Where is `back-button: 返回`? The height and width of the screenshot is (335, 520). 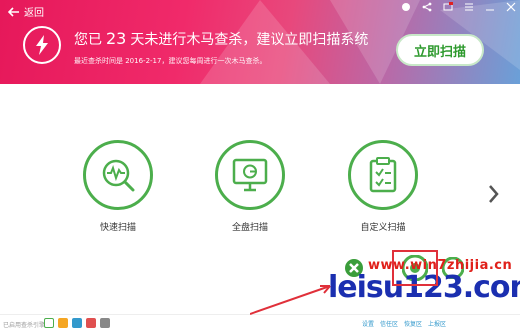 back-button: 返回 is located at coordinates (26, 11).